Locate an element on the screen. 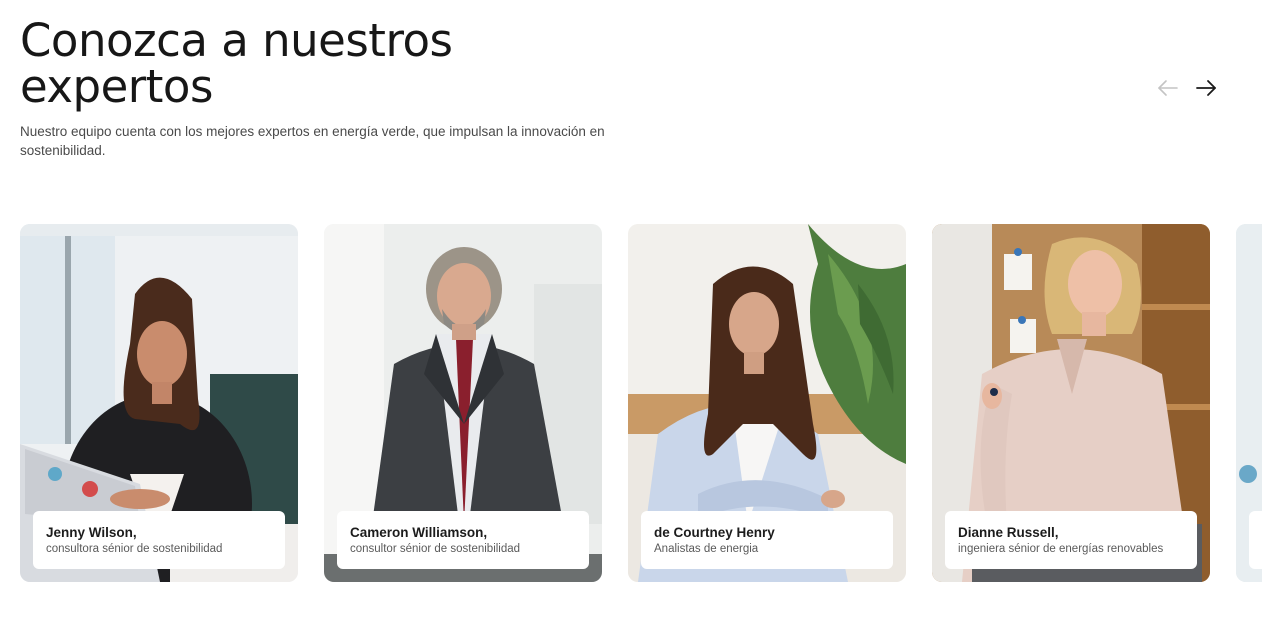  expert-caption is located at coordinates (1255, 540).